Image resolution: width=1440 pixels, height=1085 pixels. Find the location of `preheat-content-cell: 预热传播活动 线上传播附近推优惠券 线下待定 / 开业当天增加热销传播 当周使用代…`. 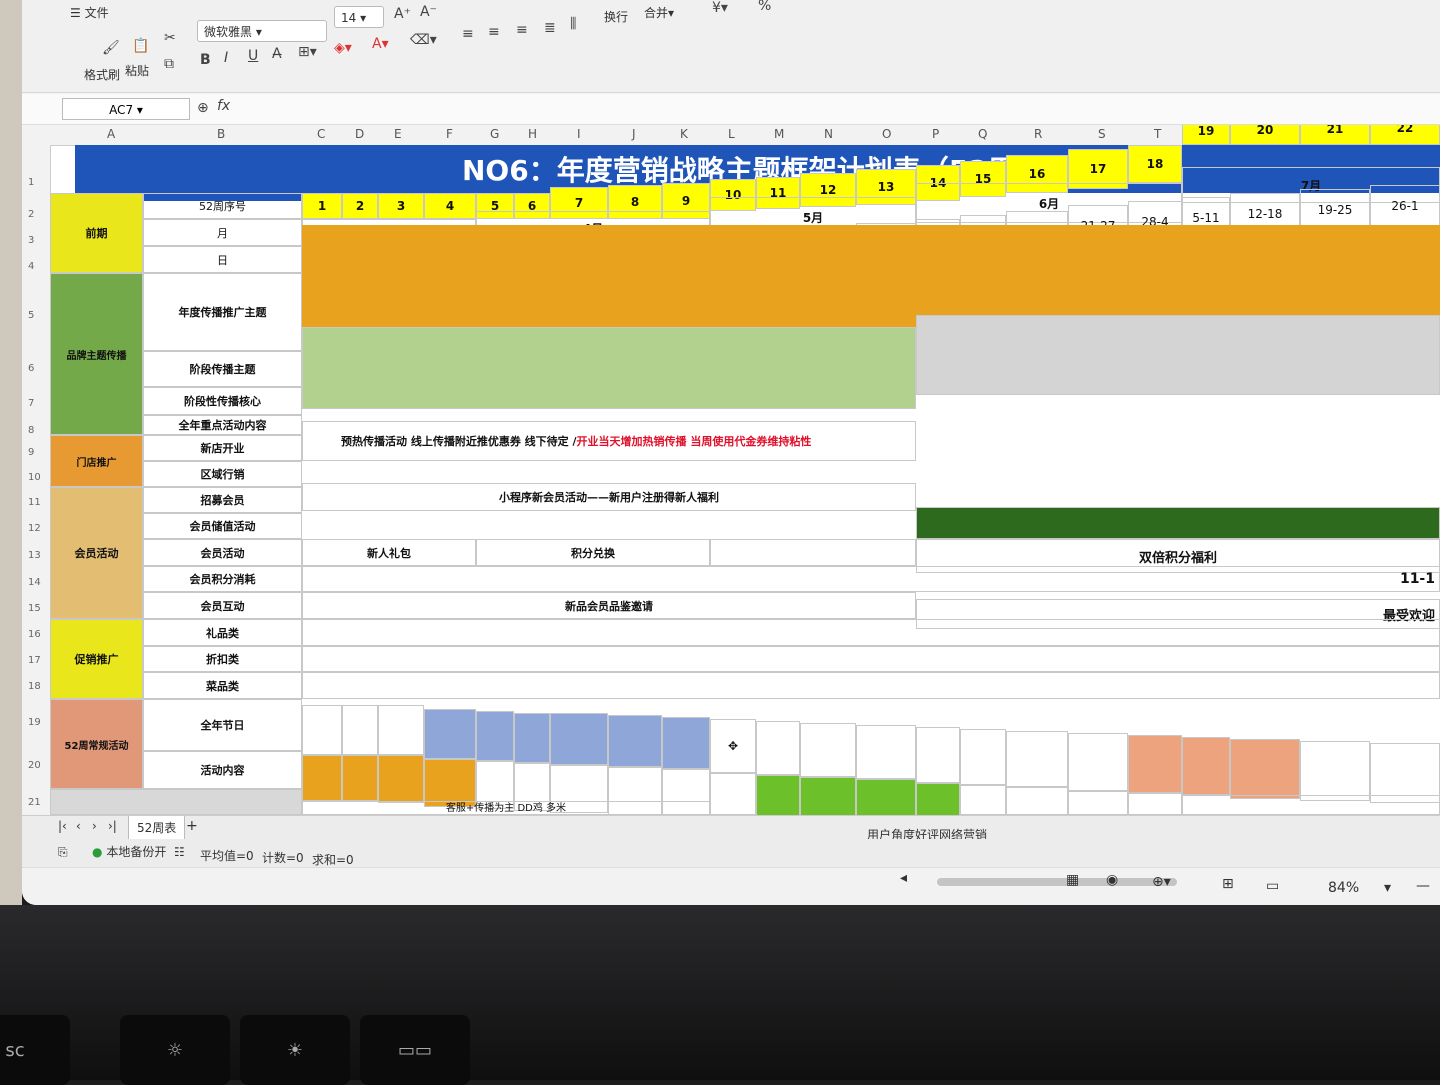

preheat-content-cell: 预热传播活动 线上传播附近推优惠券 线下待定 / 开业当天增加热销传播 当周使用代… is located at coordinates (609, 441).